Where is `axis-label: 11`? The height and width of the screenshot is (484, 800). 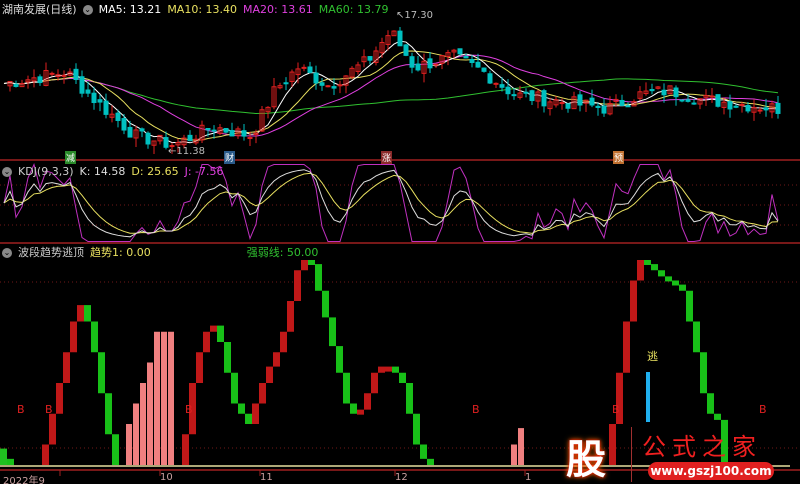 axis-label: 11 is located at coordinates (266, 477).